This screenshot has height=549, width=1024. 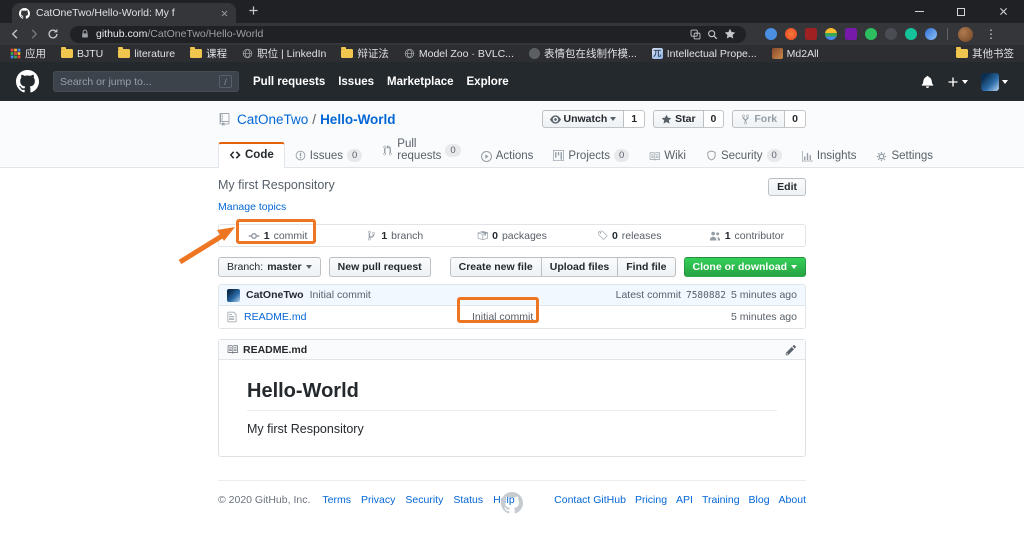 What do you see at coordinates (502, 317) in the screenshot?
I see `file-commit-message-link: Initial commit` at bounding box center [502, 317].